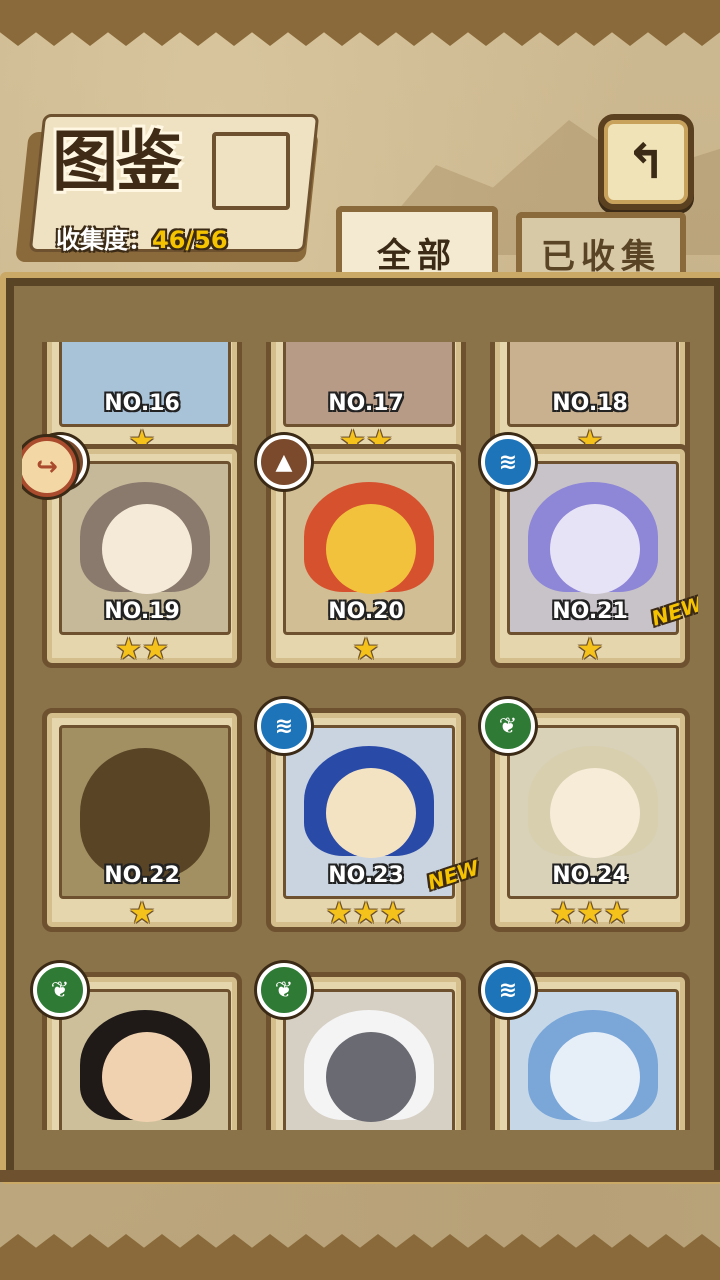  I want to click on card-no26: ❦, so click(361, 1046).